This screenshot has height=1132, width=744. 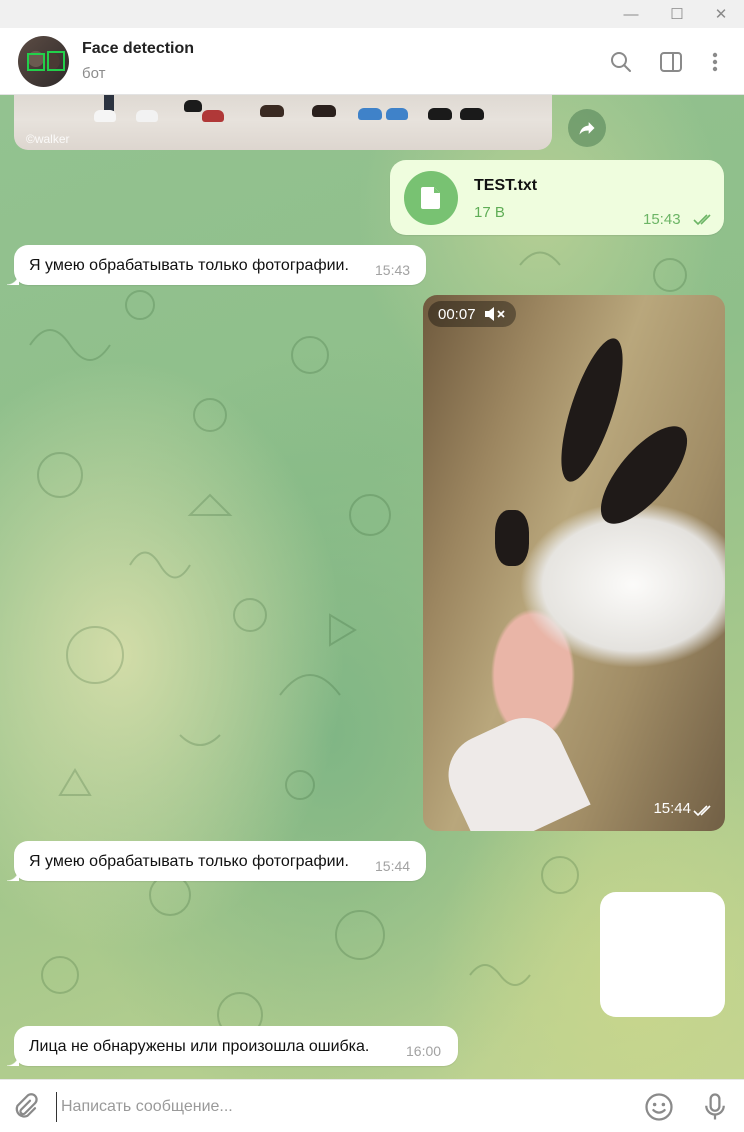 What do you see at coordinates (199, 1046) in the screenshot?
I see `message-text: Лица не обнаружены или произошла ошибка.` at bounding box center [199, 1046].